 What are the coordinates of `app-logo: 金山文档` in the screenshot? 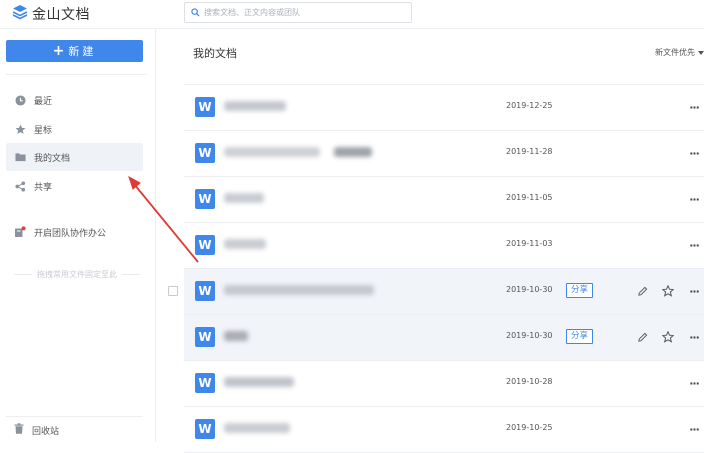 It's located at (51, 14).